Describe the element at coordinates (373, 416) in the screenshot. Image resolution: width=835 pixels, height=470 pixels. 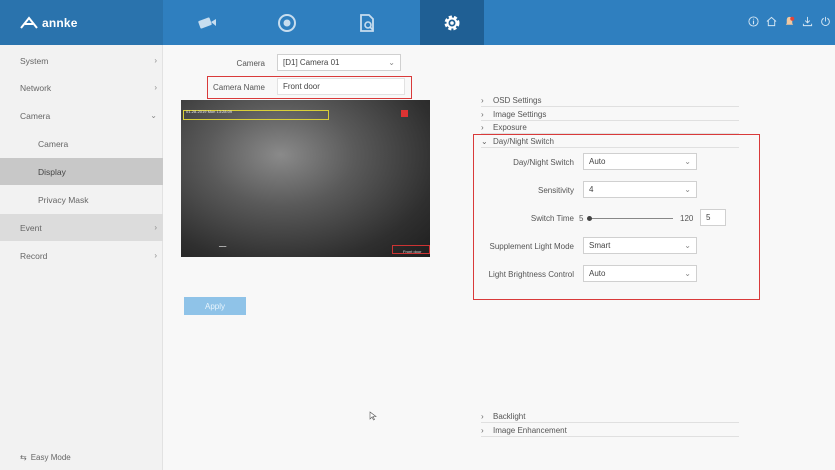
I see `mouse-cursor-icon` at that location.